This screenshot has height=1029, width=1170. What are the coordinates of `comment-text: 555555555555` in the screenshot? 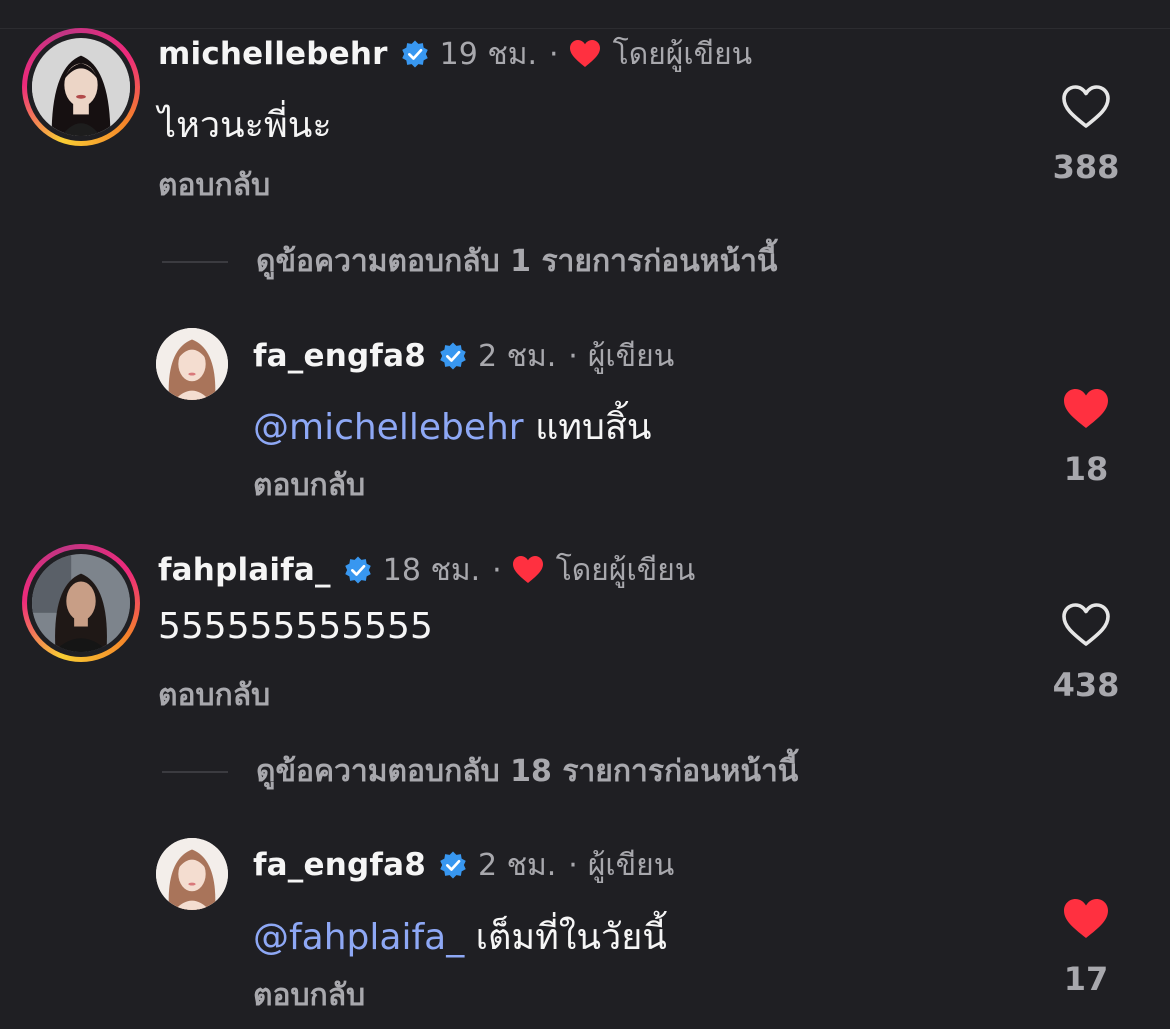 It's located at (295, 626).